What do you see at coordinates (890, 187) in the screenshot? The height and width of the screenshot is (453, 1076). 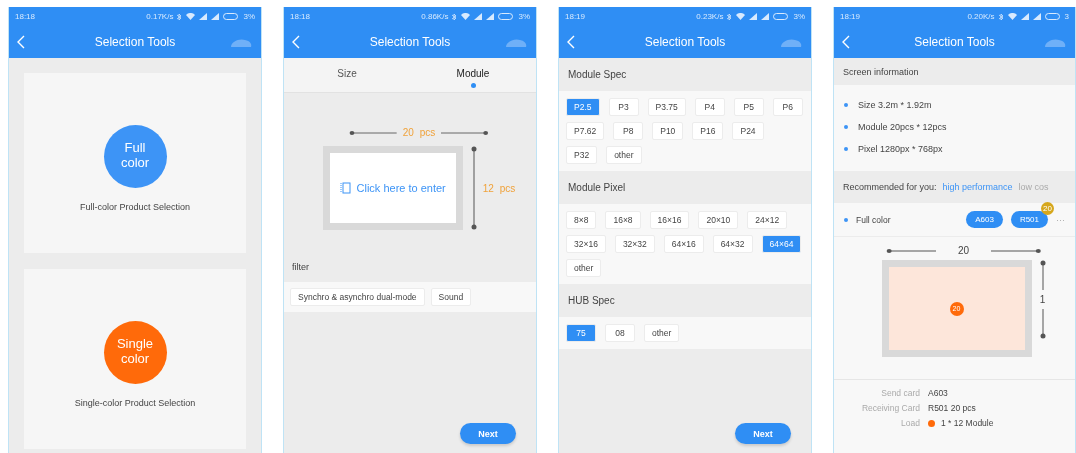 I see `recommend-label: Recommended for you:` at bounding box center [890, 187].